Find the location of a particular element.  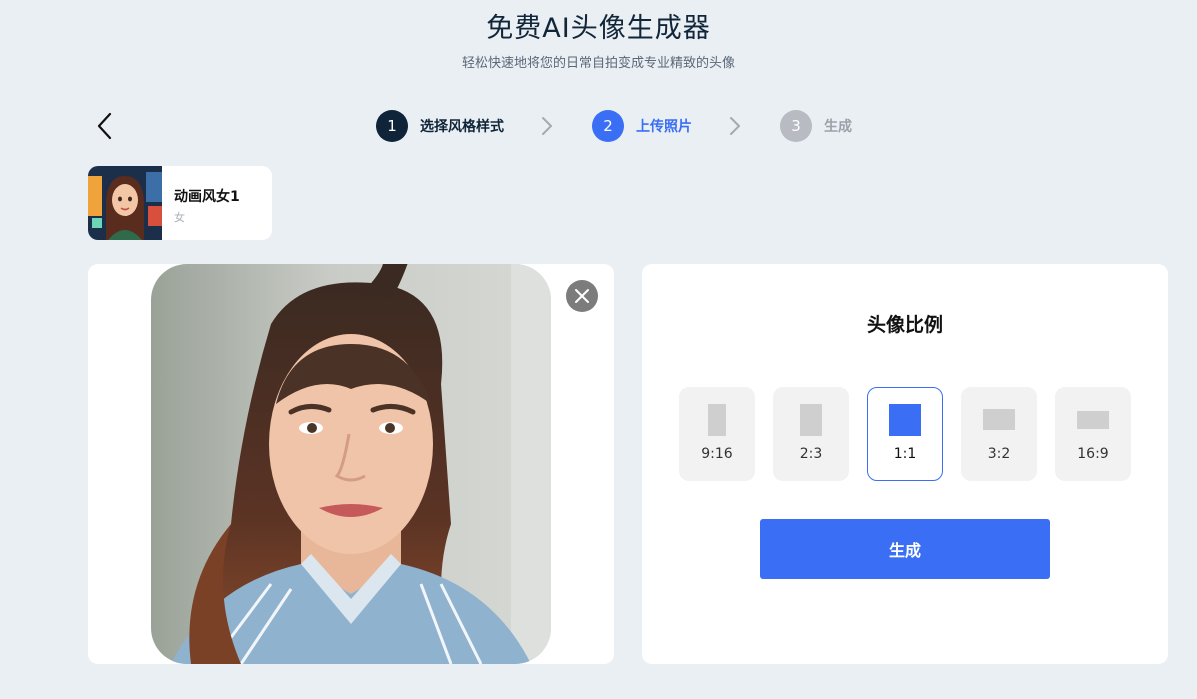

style-info: 动画风女1 女 is located at coordinates (201, 203).